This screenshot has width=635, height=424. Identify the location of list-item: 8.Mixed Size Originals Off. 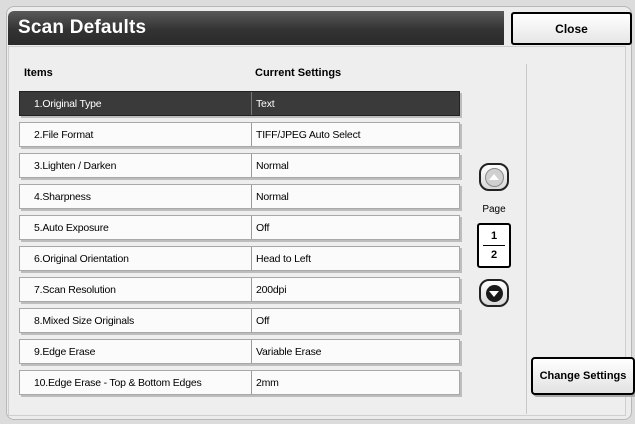
(239, 320).